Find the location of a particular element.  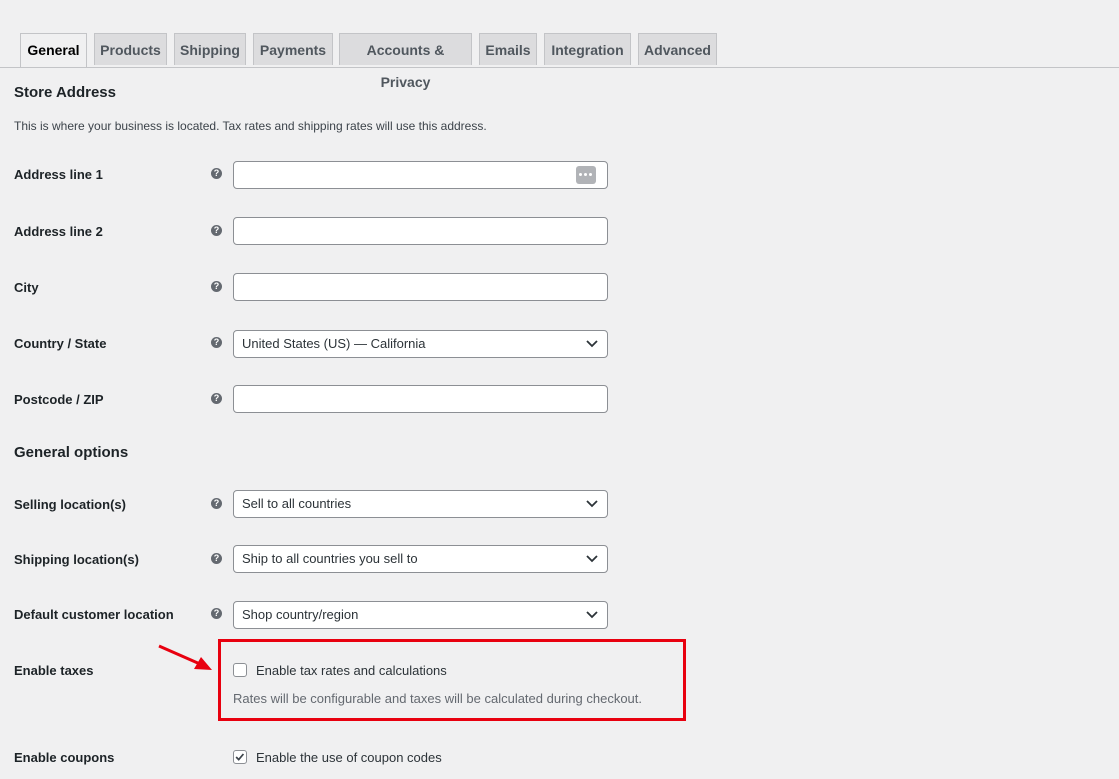

enable-coupons-checkbox is located at coordinates (240, 757).